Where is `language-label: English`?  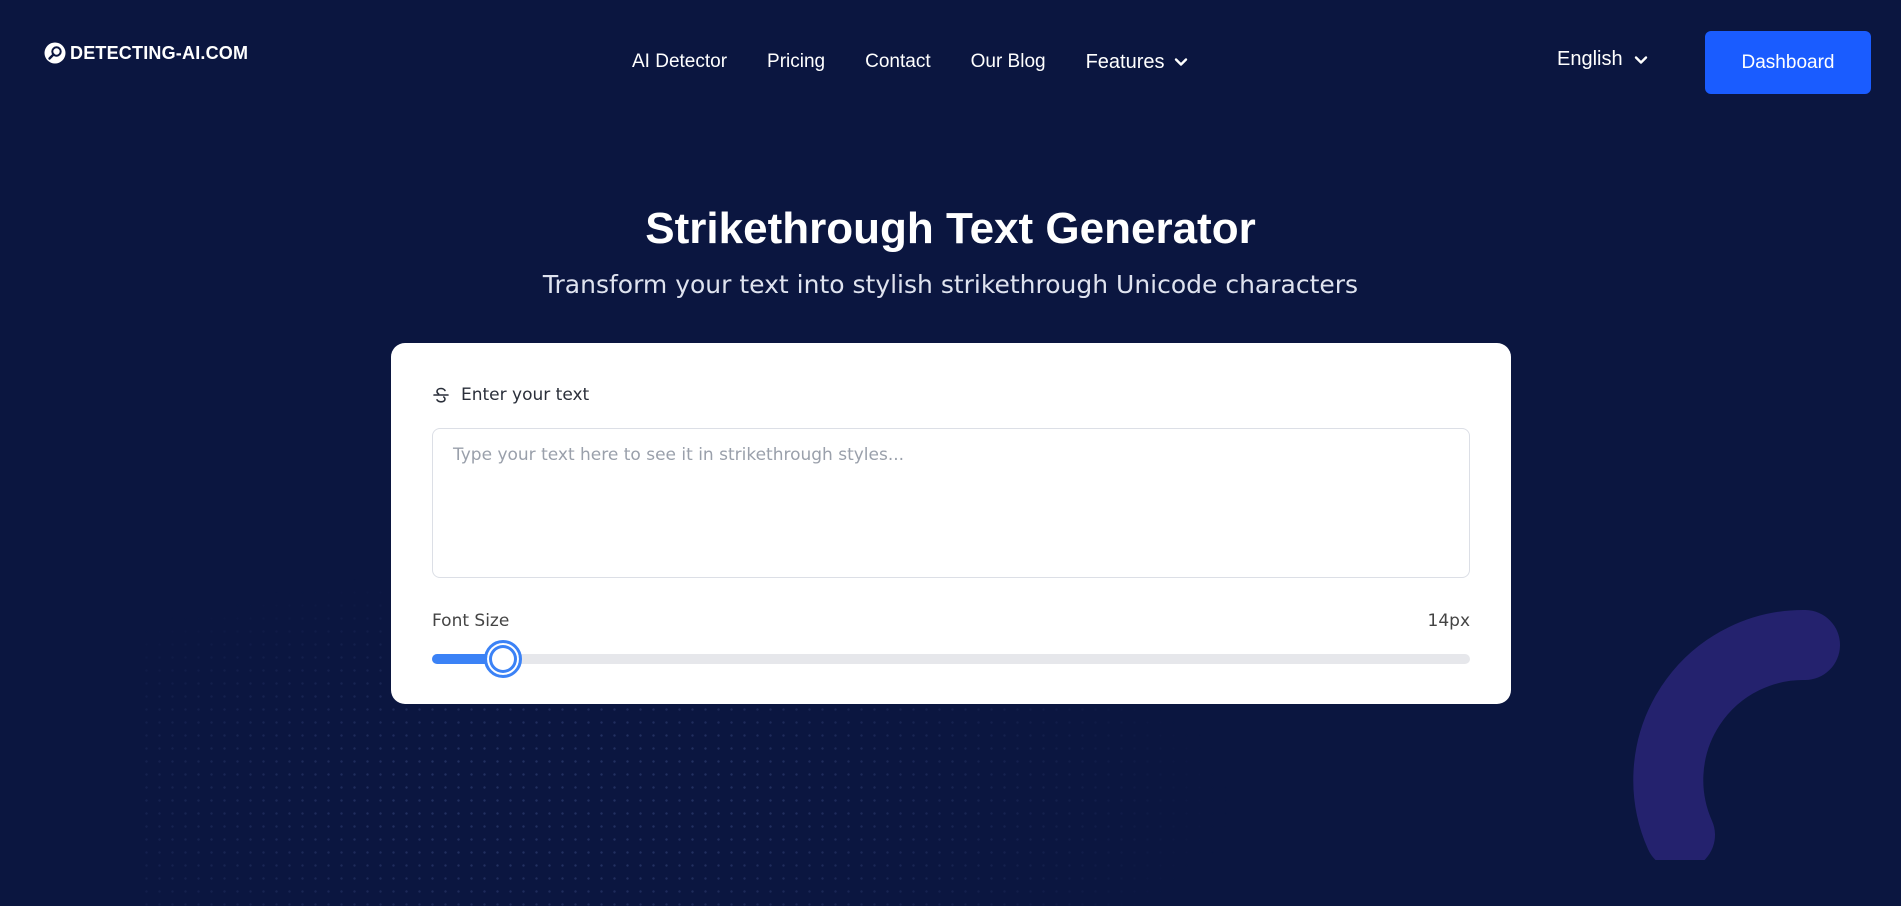 language-label: English is located at coordinates (1590, 59).